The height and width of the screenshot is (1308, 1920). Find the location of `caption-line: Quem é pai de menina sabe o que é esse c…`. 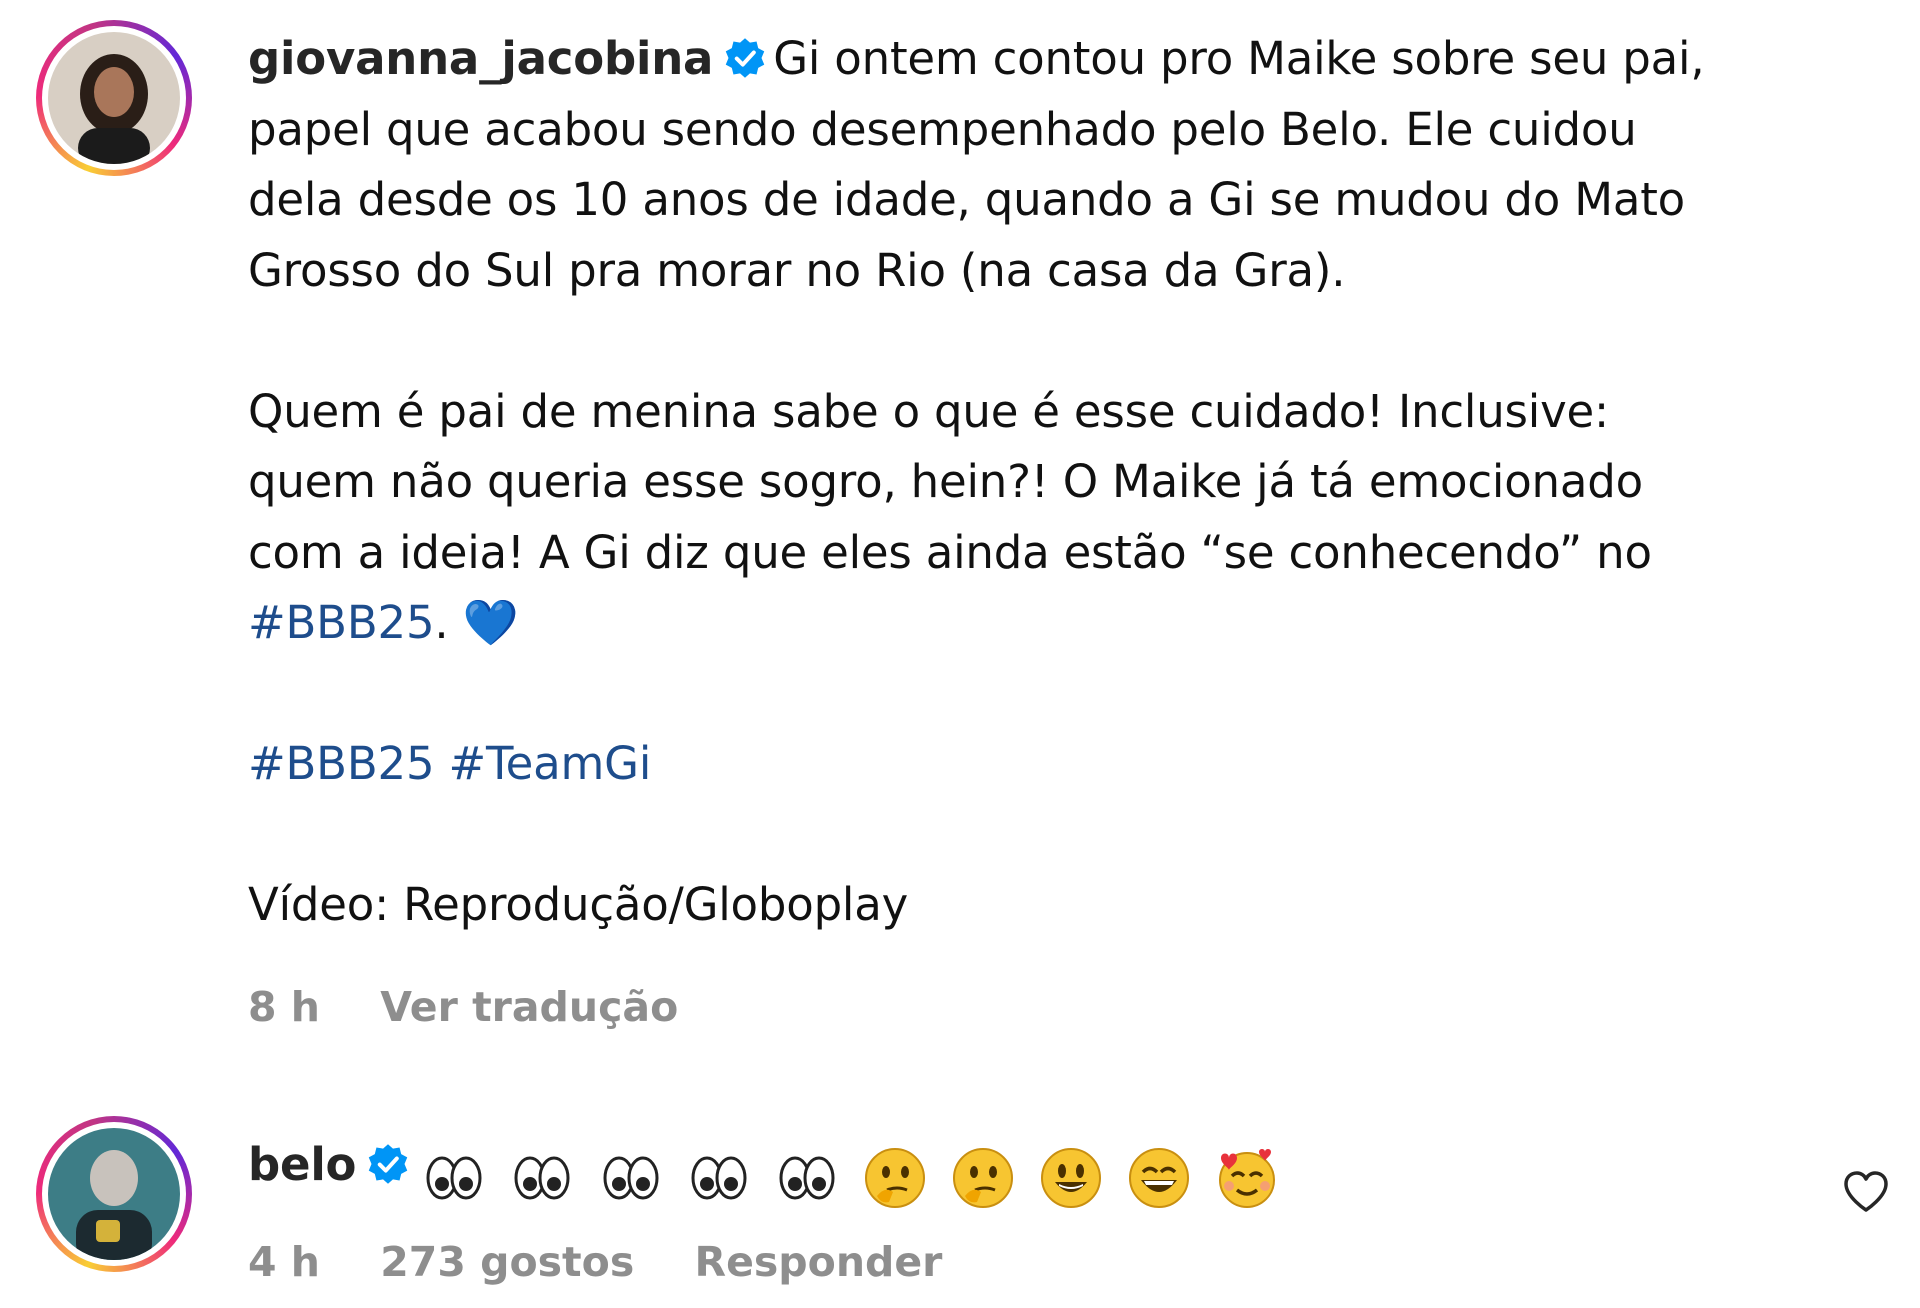

caption-line: Quem é pai de menina sabe o que é esse c… is located at coordinates (928, 411).